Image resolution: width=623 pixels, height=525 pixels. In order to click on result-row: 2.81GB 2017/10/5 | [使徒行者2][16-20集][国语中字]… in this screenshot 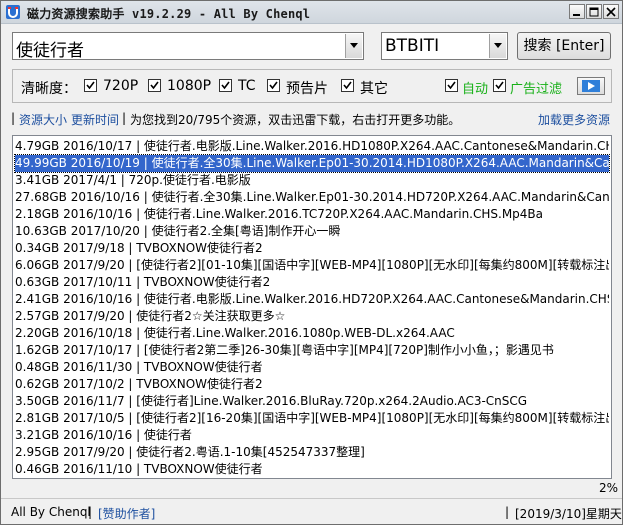, I will do `click(312, 418)`.